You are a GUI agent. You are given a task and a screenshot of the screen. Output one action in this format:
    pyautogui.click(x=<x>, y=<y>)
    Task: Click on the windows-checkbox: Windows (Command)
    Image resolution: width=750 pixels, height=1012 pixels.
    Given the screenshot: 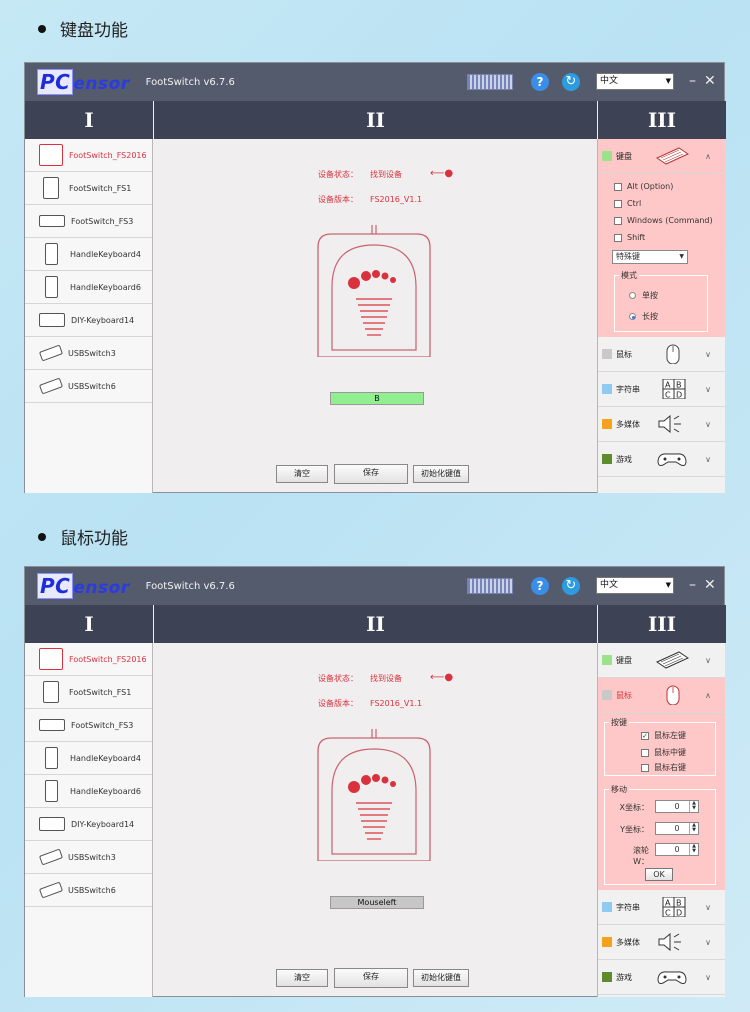 What is the action you would take?
    pyautogui.click(x=663, y=220)
    